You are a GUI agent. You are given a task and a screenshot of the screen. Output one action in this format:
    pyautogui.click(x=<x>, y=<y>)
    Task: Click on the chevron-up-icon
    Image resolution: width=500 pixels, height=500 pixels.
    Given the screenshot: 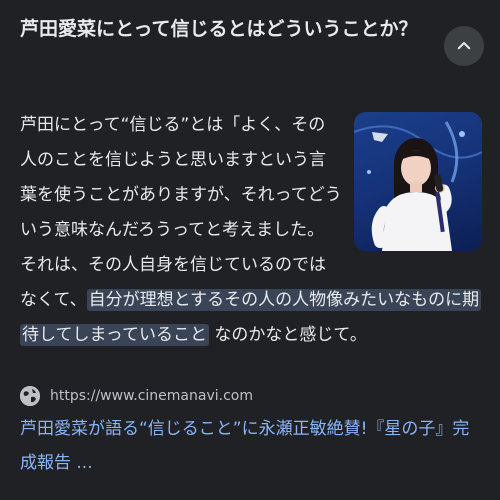 What is the action you would take?
    pyautogui.click(x=464, y=46)
    